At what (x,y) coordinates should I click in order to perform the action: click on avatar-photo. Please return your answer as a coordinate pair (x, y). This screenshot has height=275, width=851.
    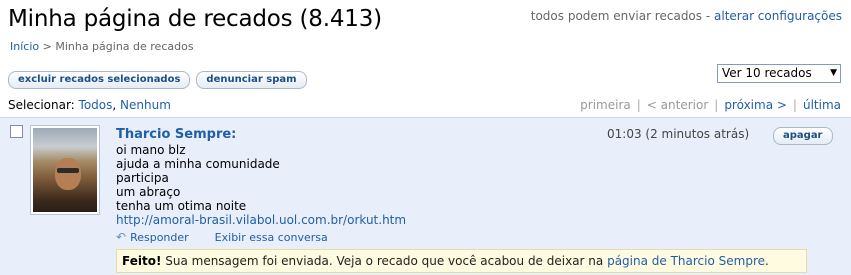
    Looking at the image, I should click on (65, 170).